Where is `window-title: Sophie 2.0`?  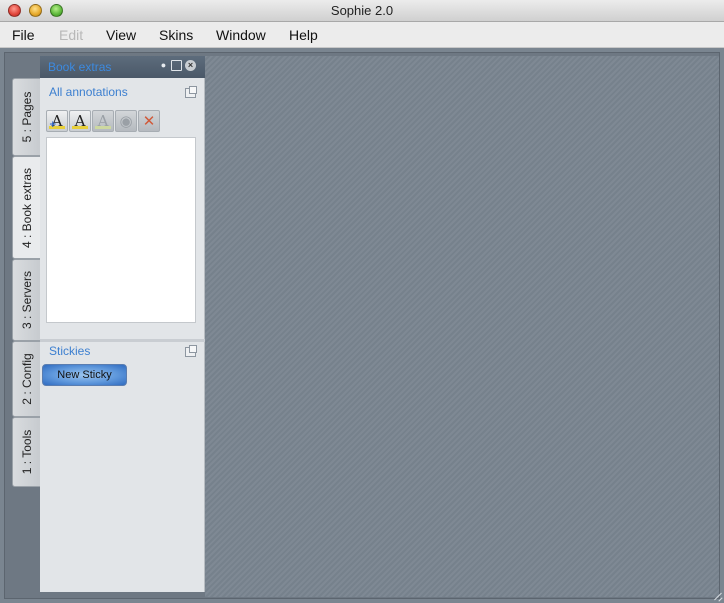
window-title: Sophie 2.0 is located at coordinates (362, 10).